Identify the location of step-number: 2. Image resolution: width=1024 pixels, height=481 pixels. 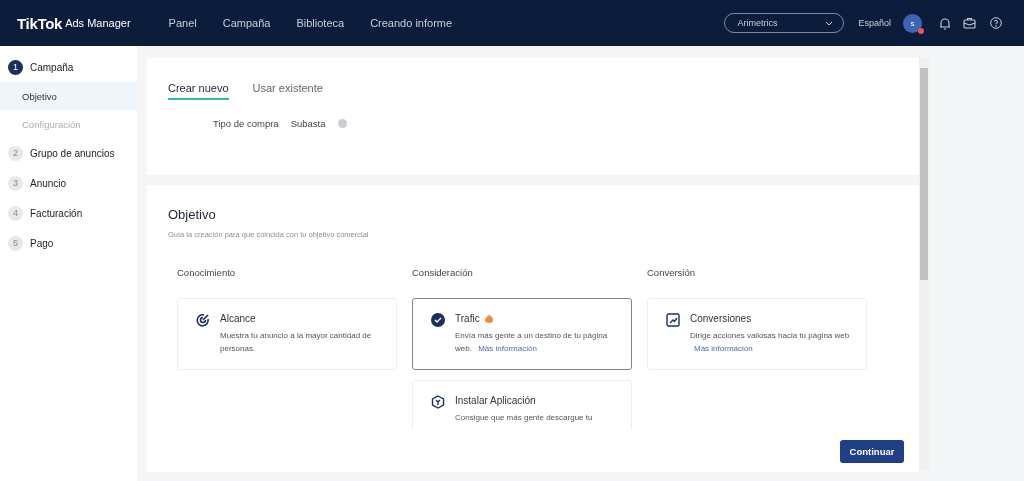
(15, 153).